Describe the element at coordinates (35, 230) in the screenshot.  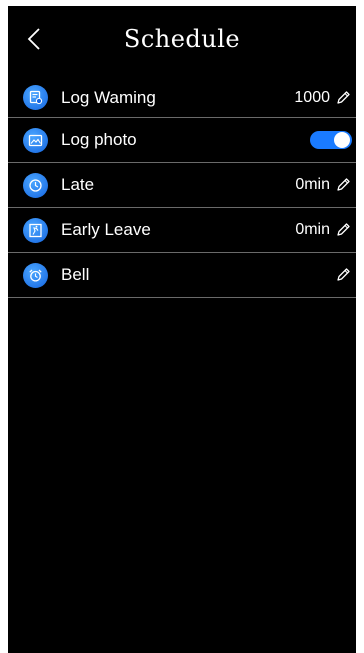
I see `exit-door-icon` at that location.